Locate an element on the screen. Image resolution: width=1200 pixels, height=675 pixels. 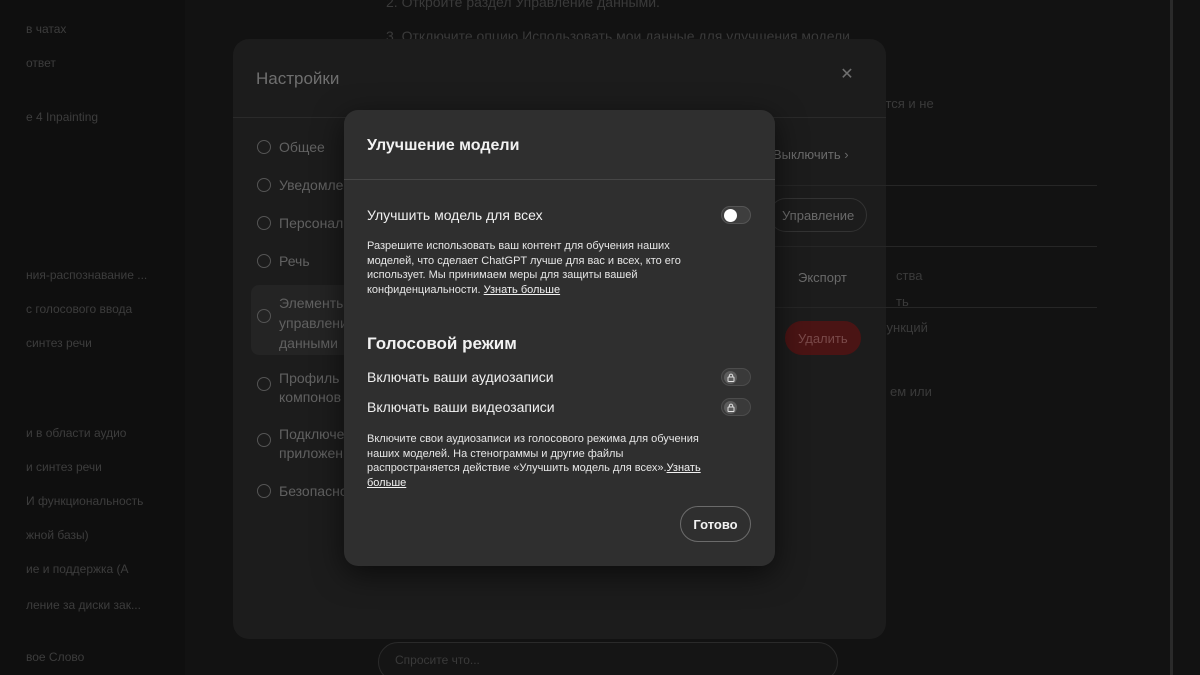
video-toggle is located at coordinates (736, 407).